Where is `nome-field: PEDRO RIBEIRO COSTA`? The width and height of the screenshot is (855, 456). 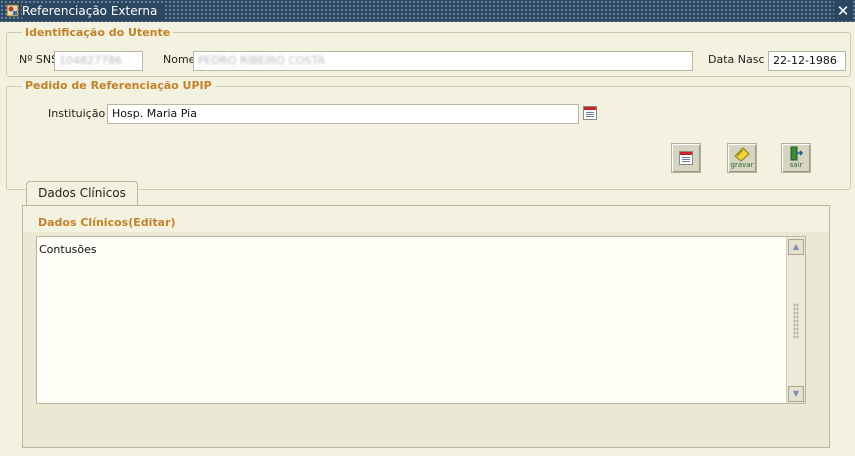 nome-field: PEDRO RIBEIRO COSTA is located at coordinates (443, 61).